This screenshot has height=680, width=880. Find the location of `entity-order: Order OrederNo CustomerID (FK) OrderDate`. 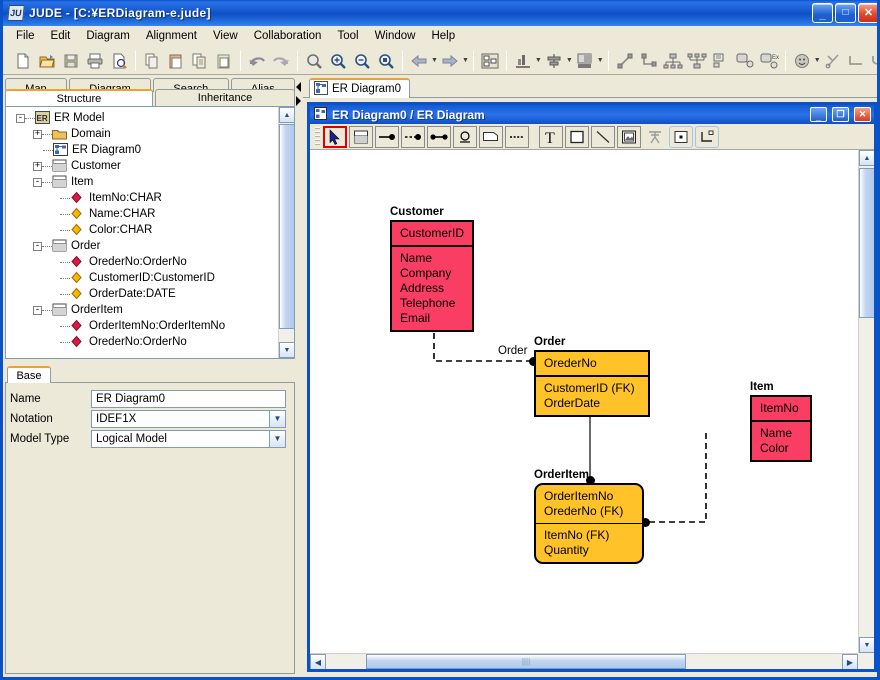

entity-order: Order OrederNo CustomerID (FK) OrderDate is located at coordinates (592, 376).